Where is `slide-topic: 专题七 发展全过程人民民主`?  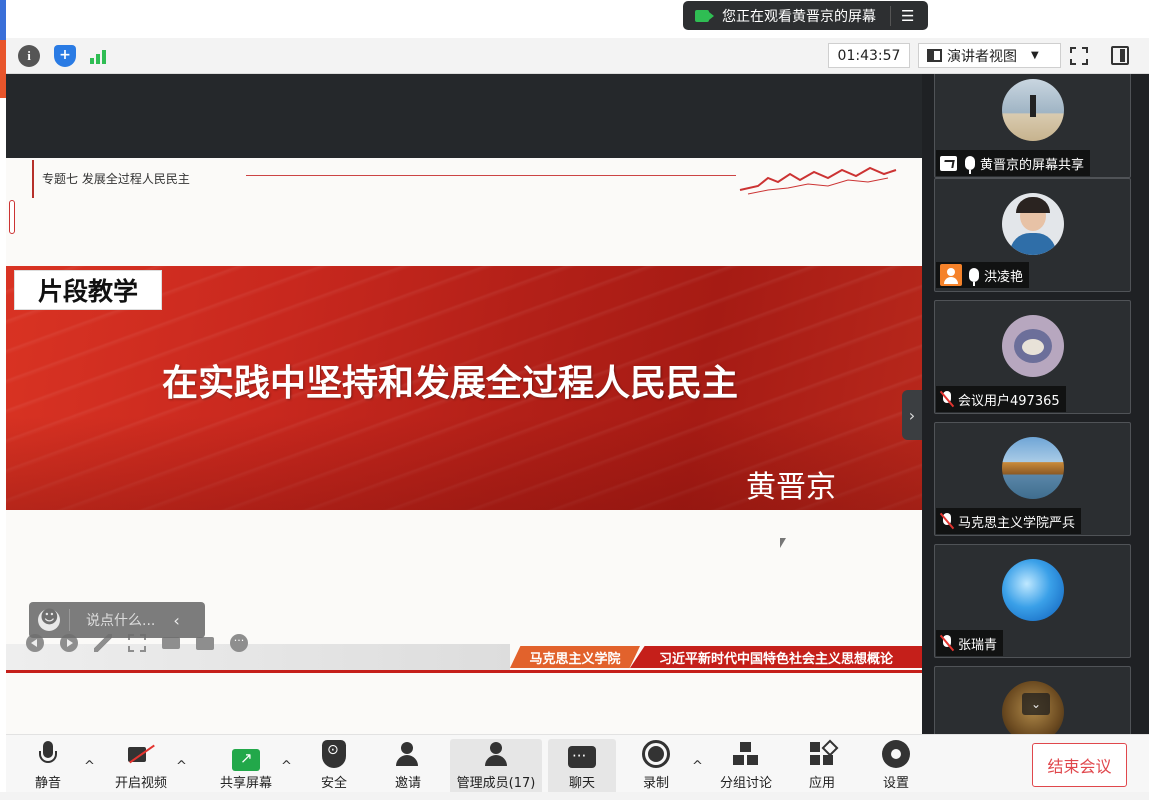 slide-topic: 专题七 发展全过程人民民主 is located at coordinates (116, 179).